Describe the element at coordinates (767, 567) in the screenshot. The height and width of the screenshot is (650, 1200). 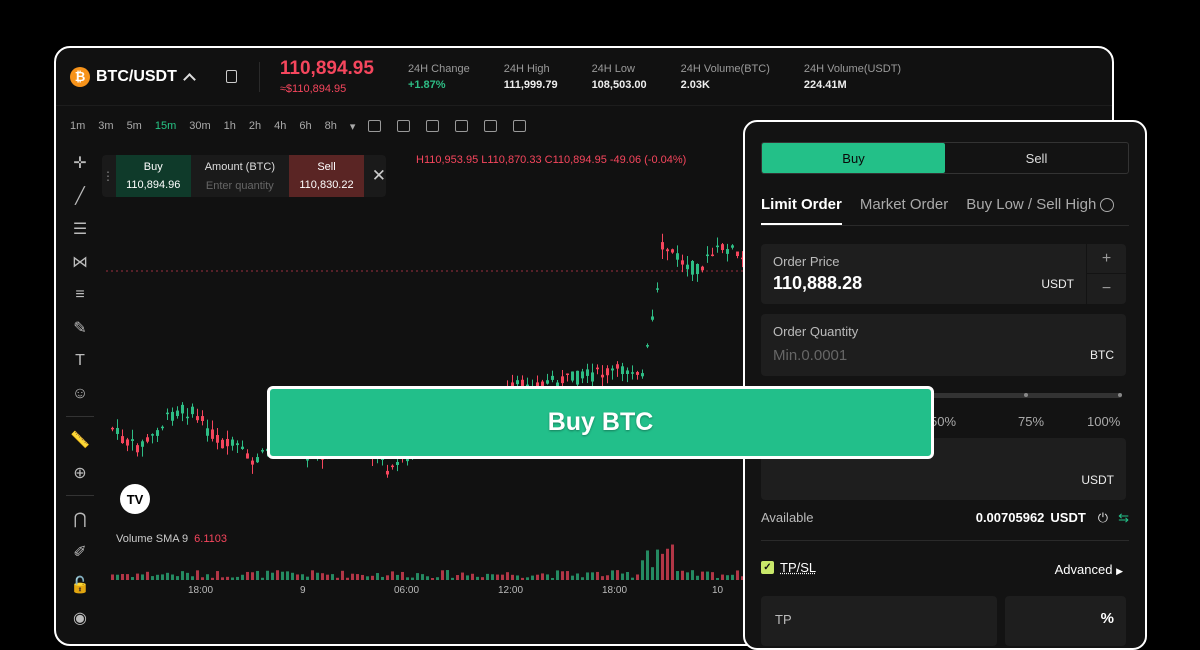
I see `checkbox-icon: ✓` at that location.